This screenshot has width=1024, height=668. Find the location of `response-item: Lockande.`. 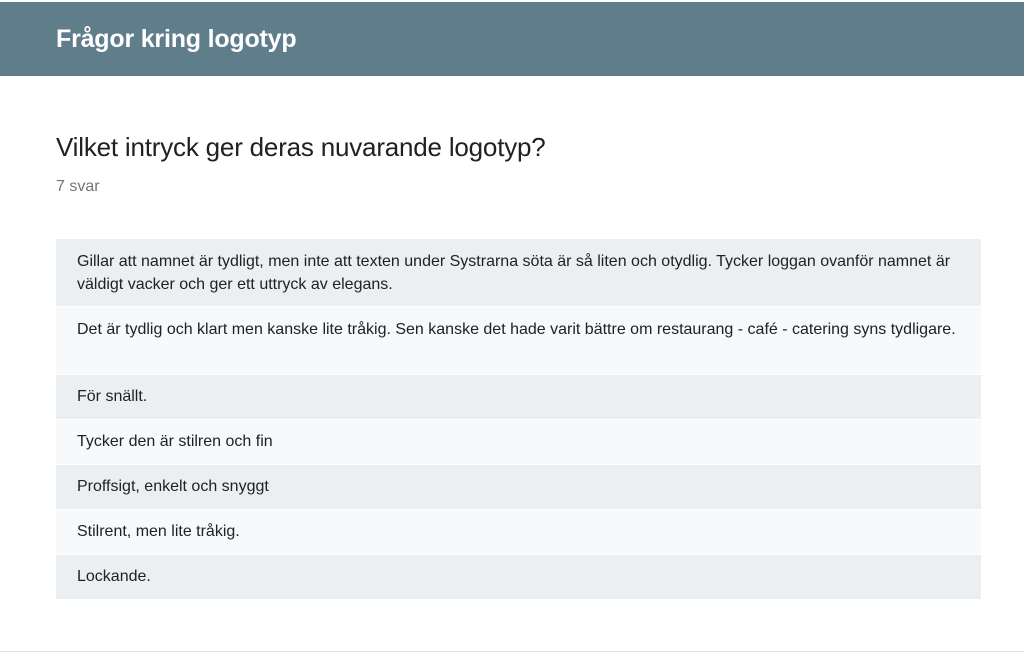

response-item: Lockande. is located at coordinates (518, 577).